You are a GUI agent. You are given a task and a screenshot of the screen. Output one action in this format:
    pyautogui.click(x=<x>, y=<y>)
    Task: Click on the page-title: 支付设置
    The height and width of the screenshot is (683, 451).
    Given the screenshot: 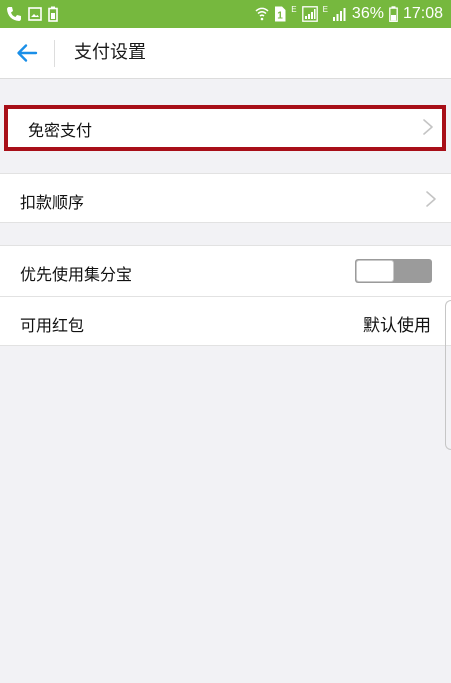 What is the action you would take?
    pyautogui.click(x=110, y=52)
    